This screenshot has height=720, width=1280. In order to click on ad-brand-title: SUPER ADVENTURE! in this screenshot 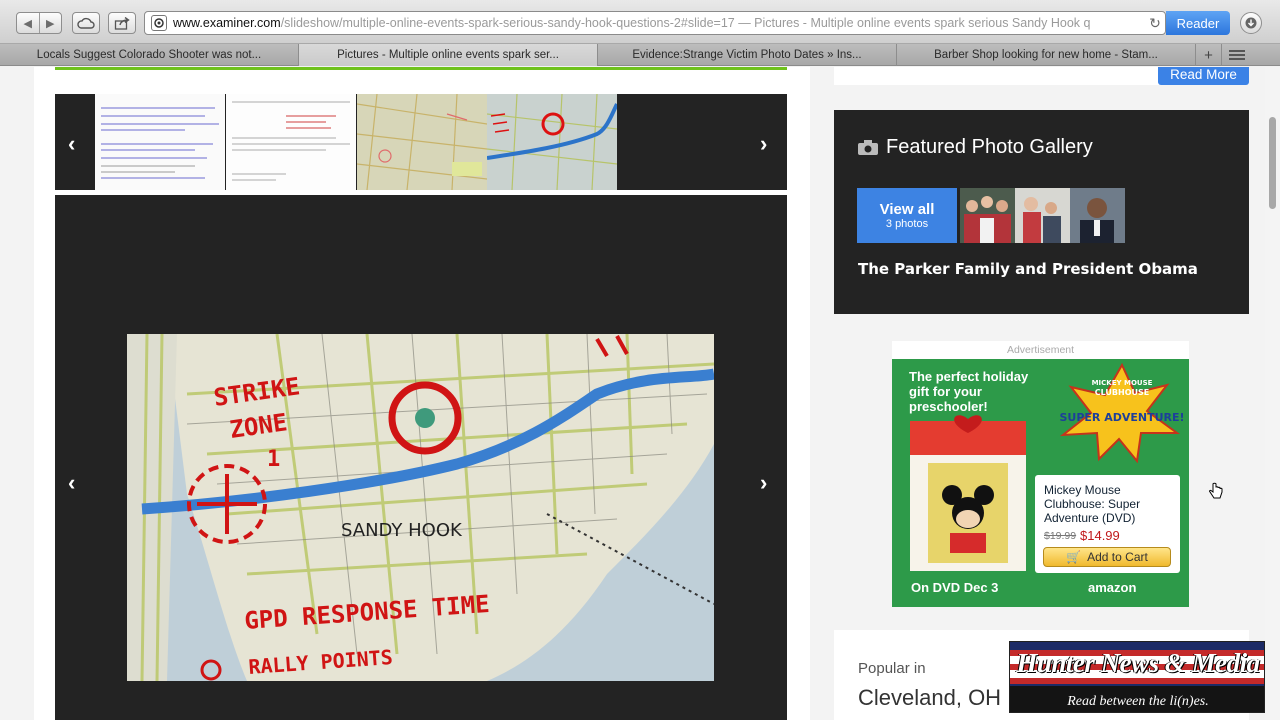, I will do `click(1121, 417)`.